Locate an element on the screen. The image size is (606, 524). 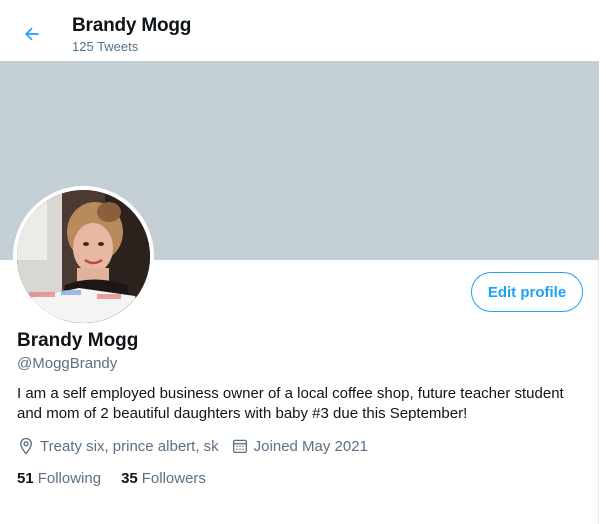
header-title: Brandy Mogg is located at coordinates (132, 25).